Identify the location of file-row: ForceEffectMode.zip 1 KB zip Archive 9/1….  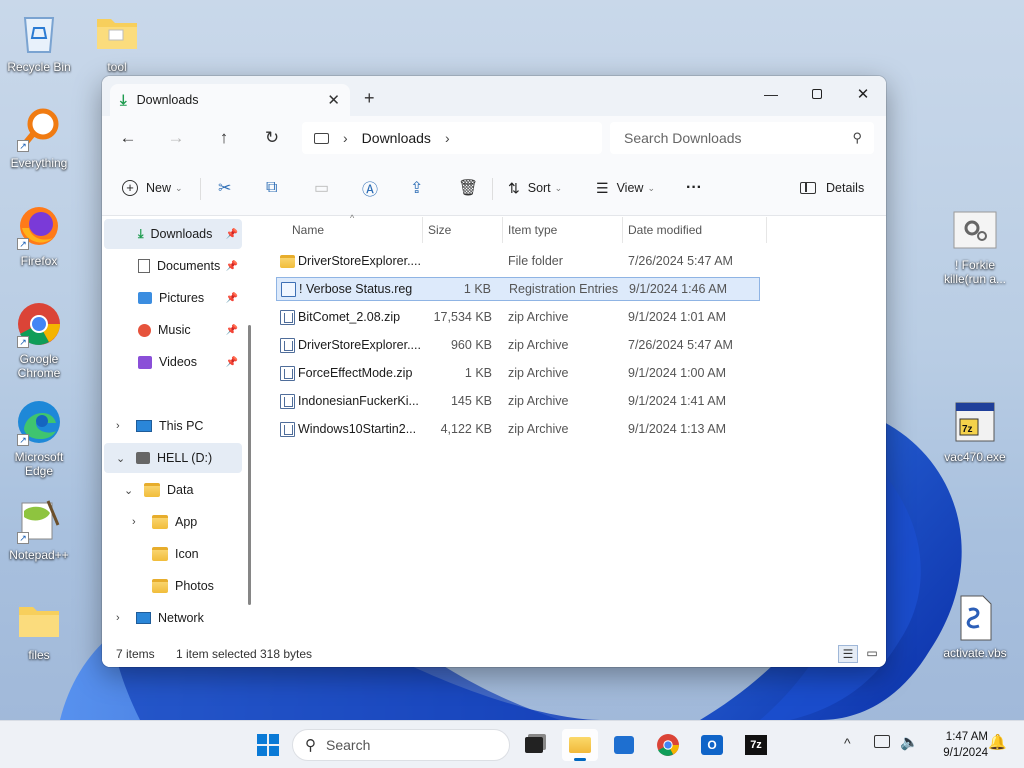
(518, 373).